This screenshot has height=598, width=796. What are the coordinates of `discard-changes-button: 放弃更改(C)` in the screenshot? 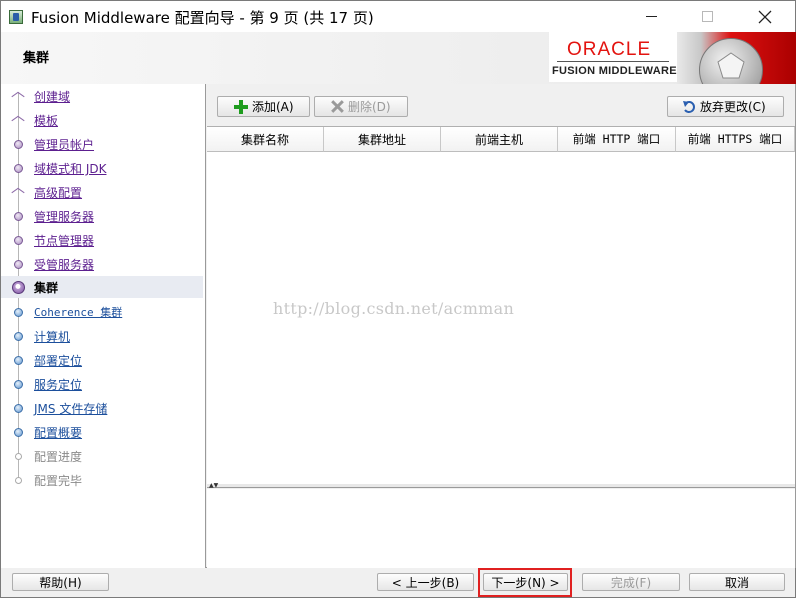 It's located at (725, 106).